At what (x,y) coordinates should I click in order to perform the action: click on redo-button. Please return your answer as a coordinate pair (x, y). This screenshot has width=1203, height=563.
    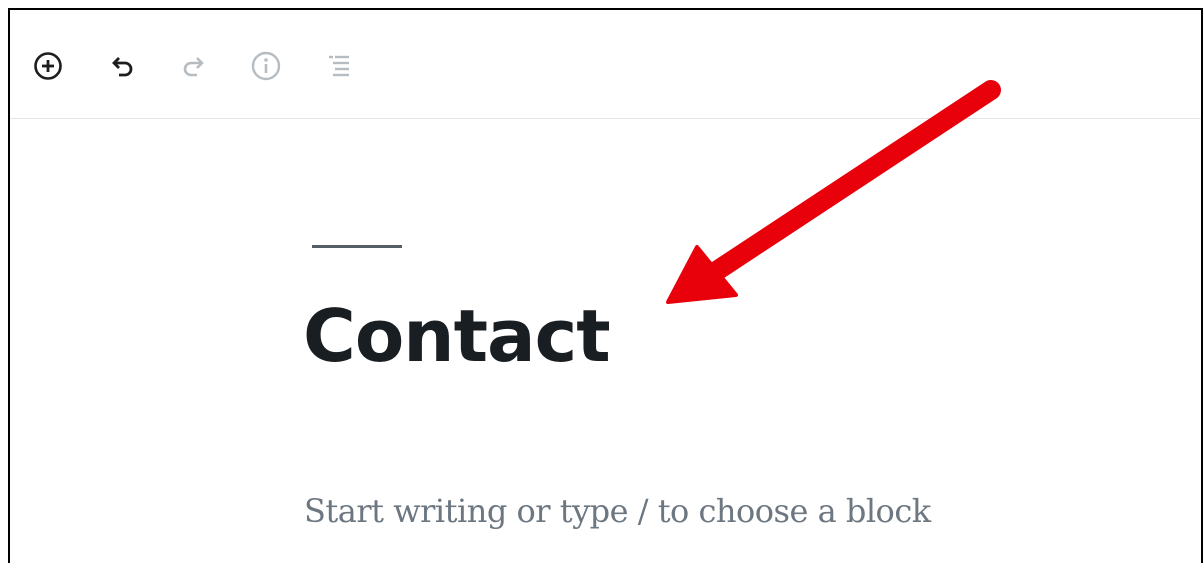
    Looking at the image, I should click on (194, 66).